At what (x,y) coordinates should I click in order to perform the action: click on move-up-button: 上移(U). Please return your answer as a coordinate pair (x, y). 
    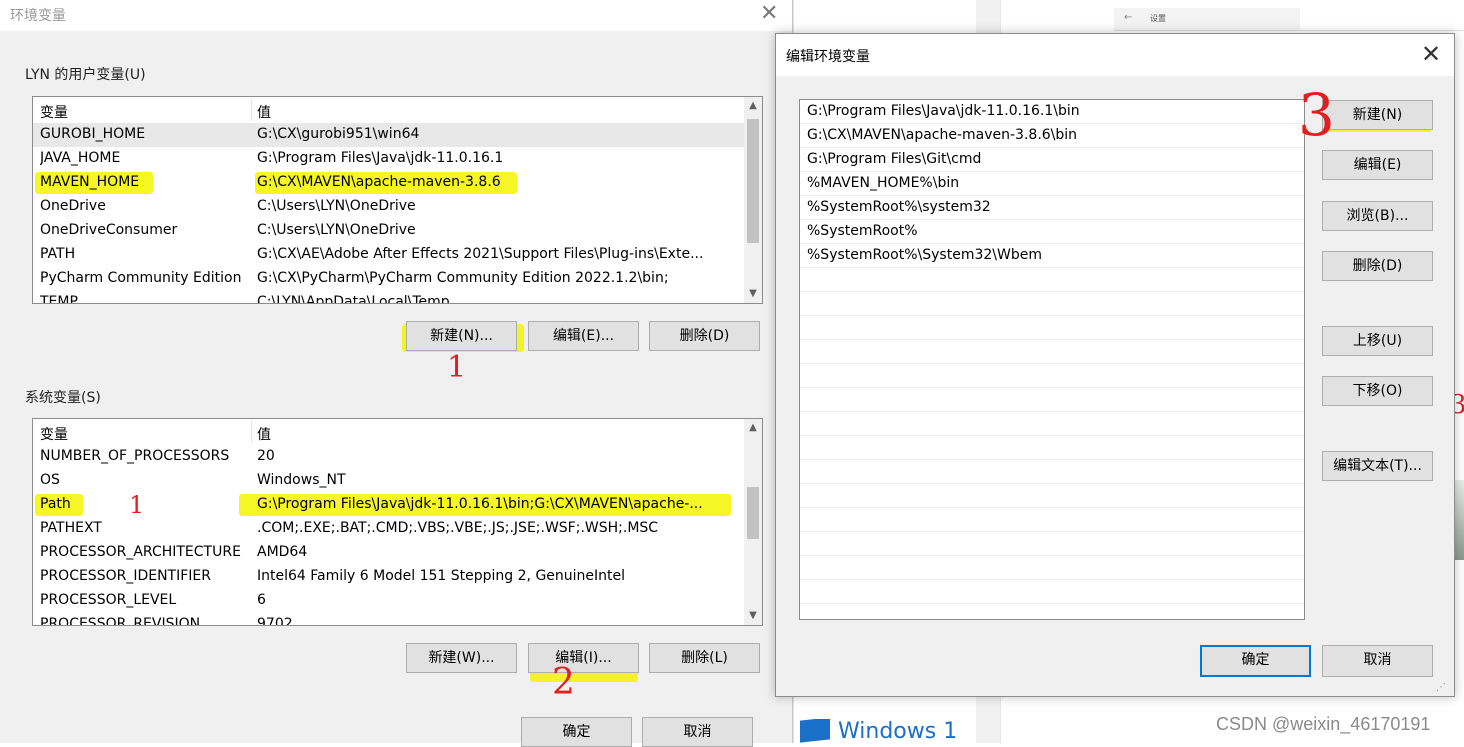
    Looking at the image, I should click on (1377, 341).